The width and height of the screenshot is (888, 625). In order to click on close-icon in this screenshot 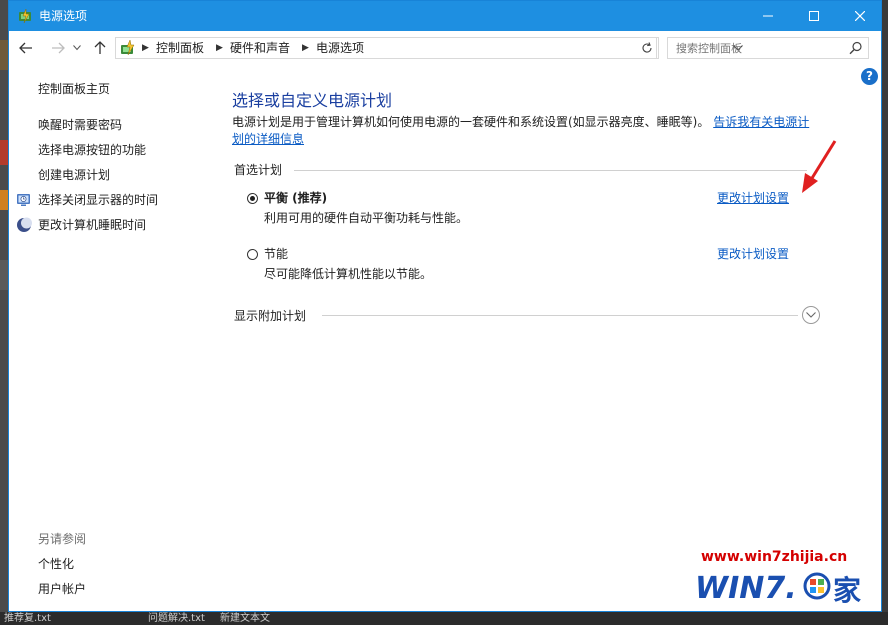, I will do `click(860, 16)`.